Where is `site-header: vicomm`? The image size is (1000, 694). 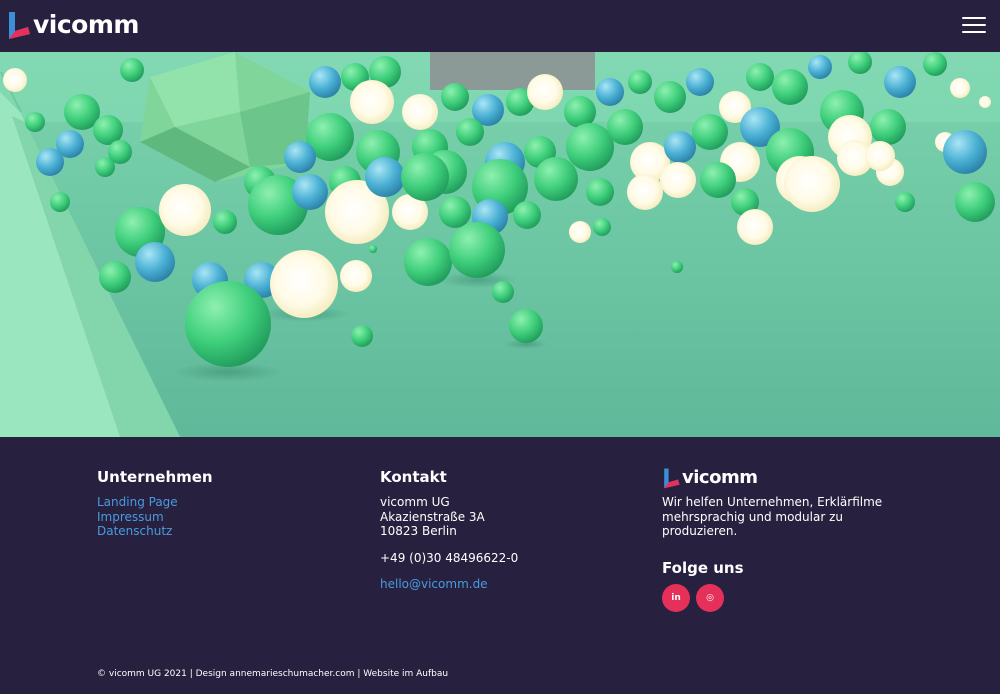
site-header: vicomm is located at coordinates (500, 26).